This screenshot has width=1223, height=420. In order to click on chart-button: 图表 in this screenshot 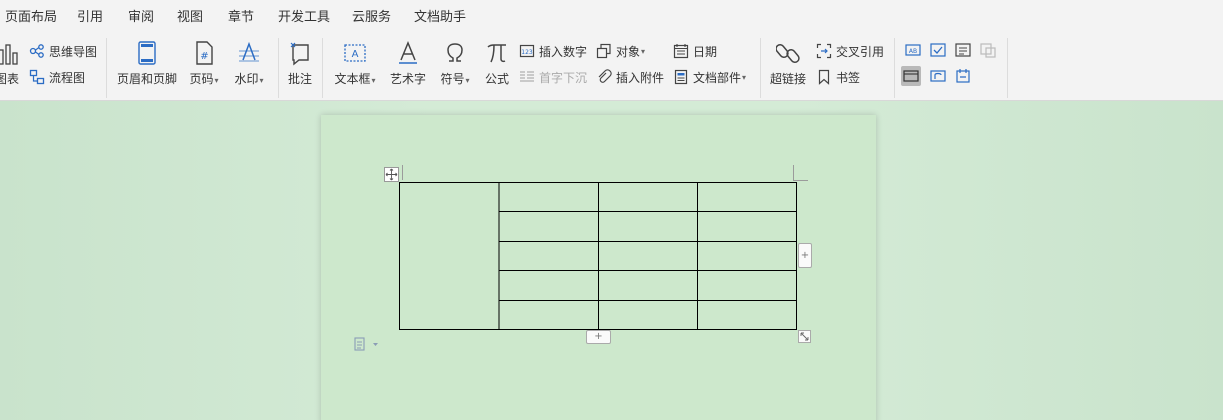, I will do `click(11, 65)`.